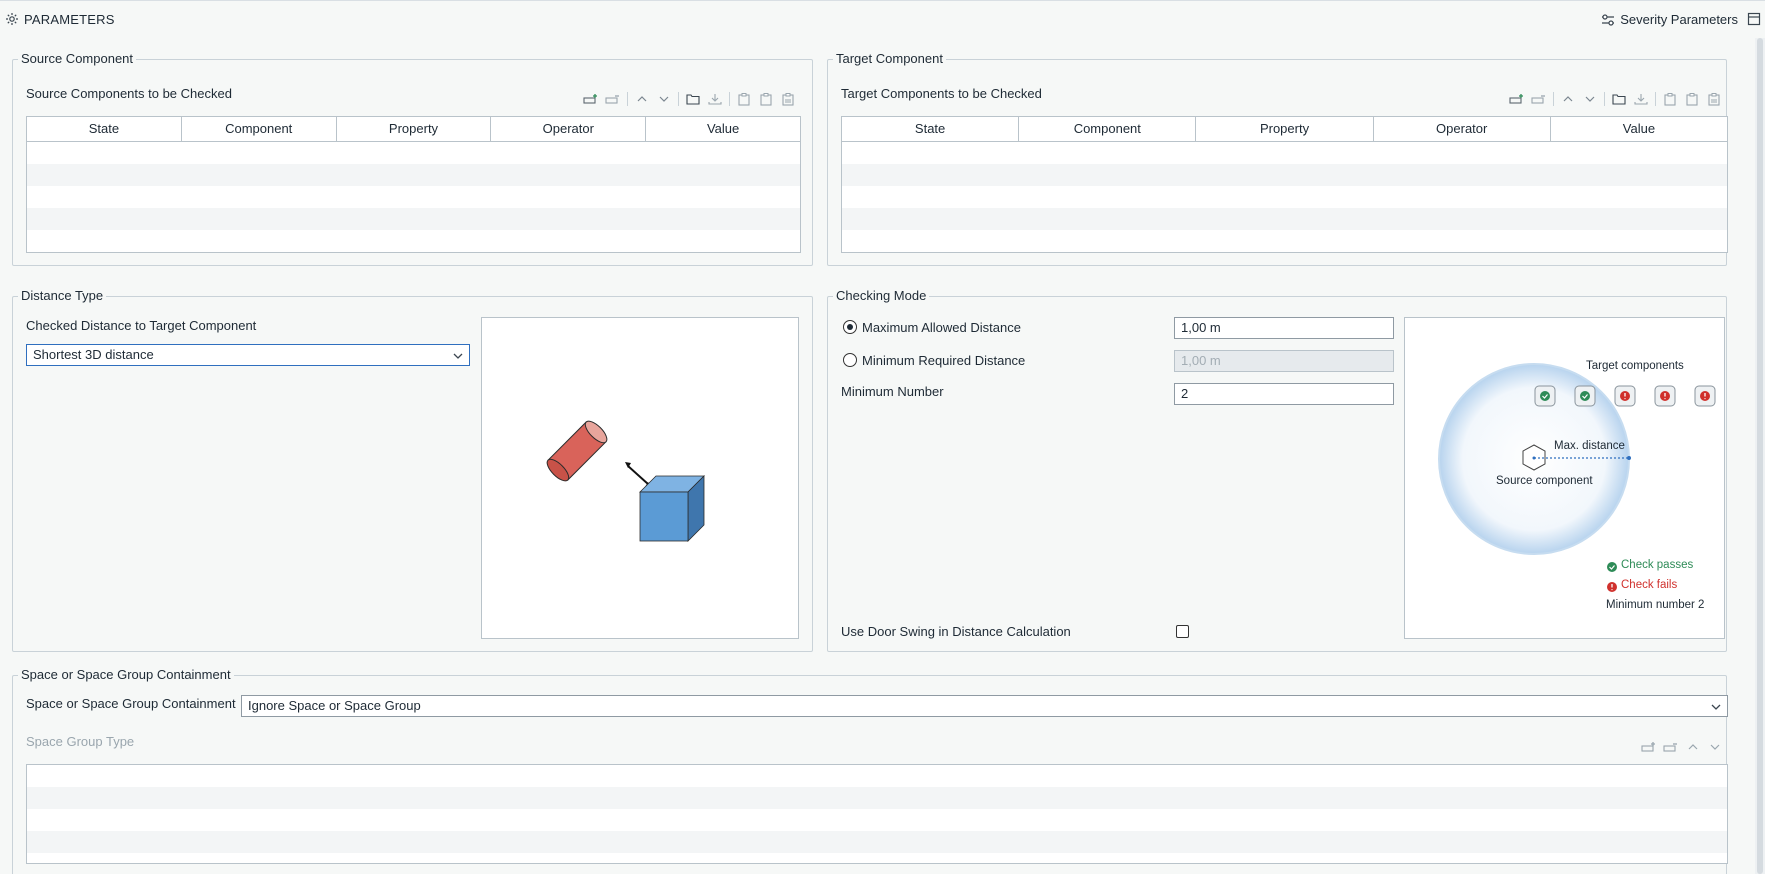 This screenshot has height=874, width=1765. I want to click on min-distance-label: Minimum Required Distance, so click(944, 360).